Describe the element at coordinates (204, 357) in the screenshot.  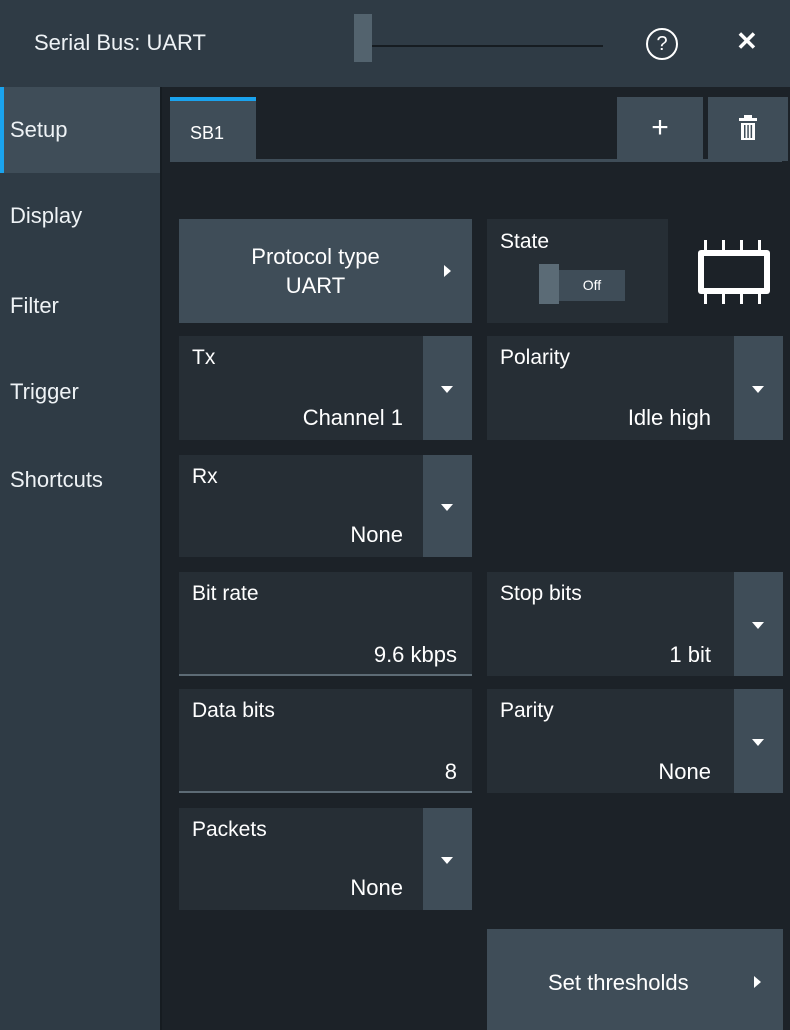
I see `tx-label: Tx` at that location.